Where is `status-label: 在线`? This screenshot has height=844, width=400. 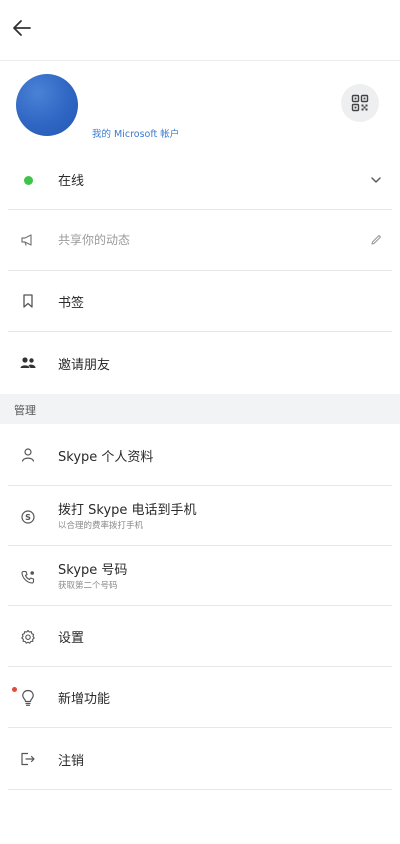 status-label: 在线 is located at coordinates (71, 181).